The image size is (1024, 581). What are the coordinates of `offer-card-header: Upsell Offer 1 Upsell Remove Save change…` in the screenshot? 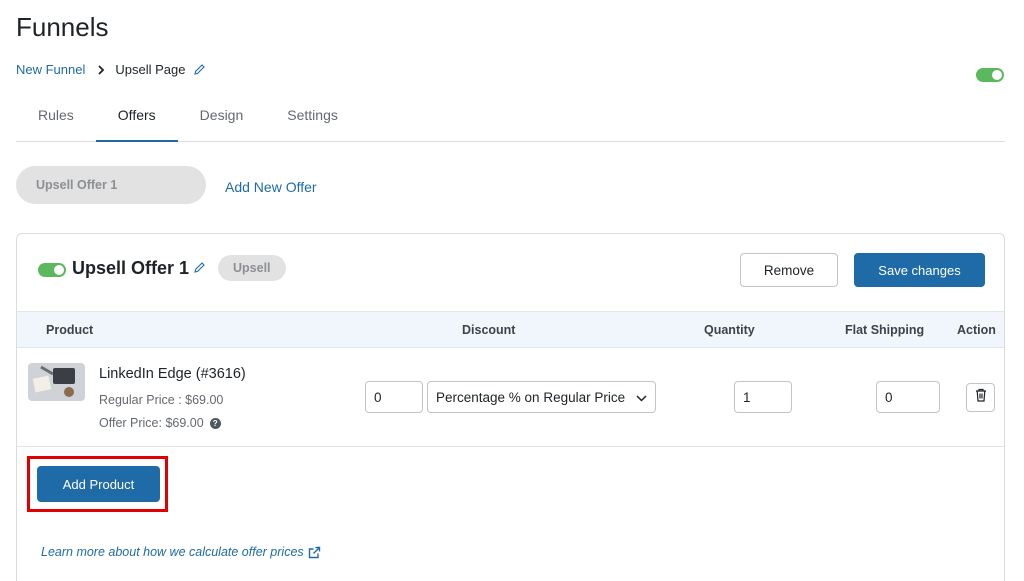 It's located at (510, 273).